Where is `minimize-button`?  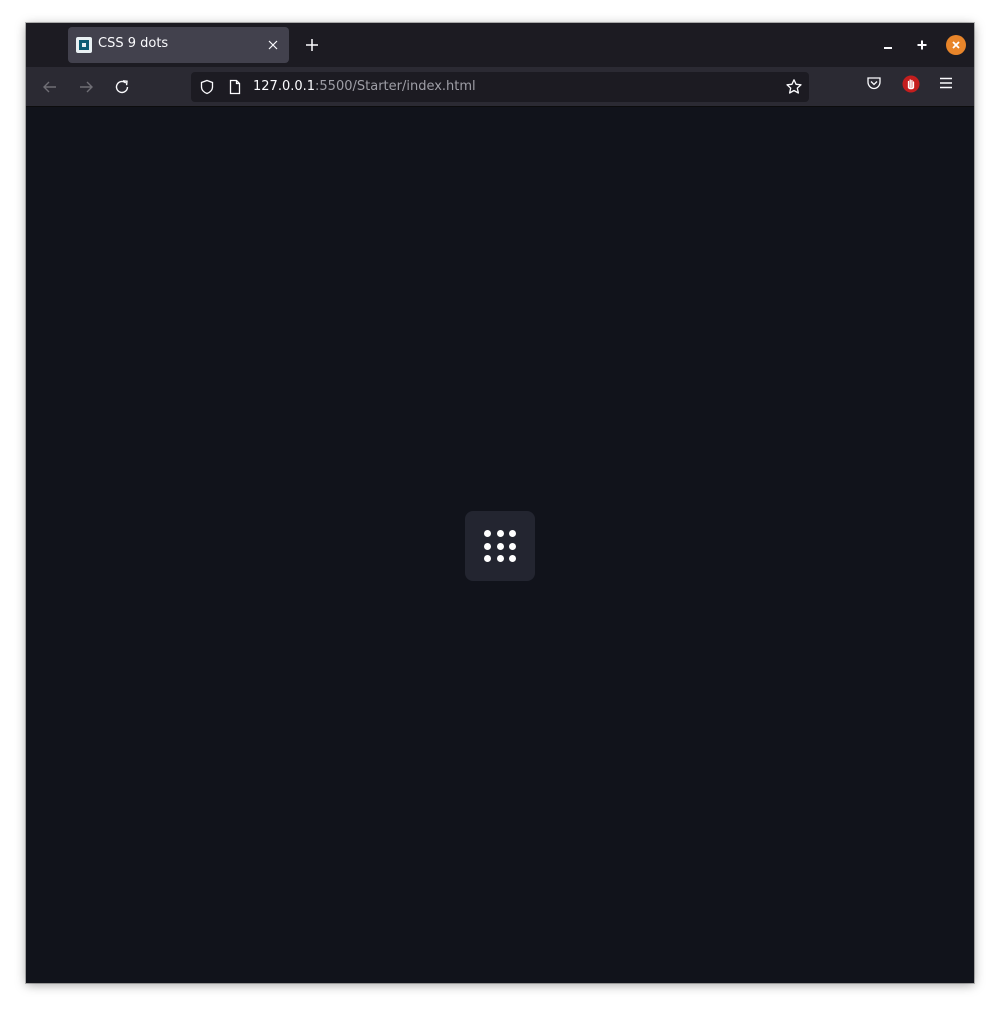 minimize-button is located at coordinates (888, 45).